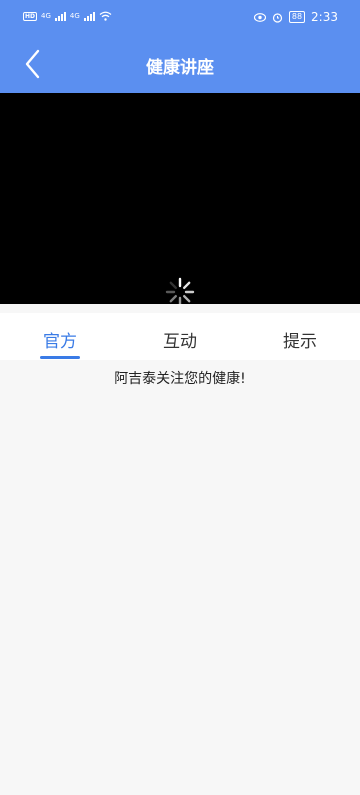  I want to click on signal-icon, so click(60, 16).